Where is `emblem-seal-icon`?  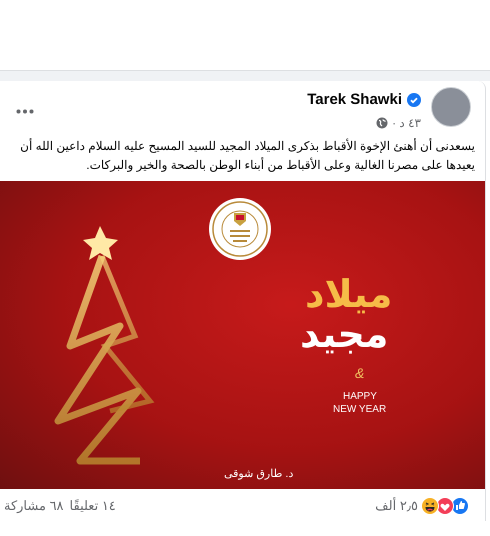
emblem-seal-icon is located at coordinates (240, 229).